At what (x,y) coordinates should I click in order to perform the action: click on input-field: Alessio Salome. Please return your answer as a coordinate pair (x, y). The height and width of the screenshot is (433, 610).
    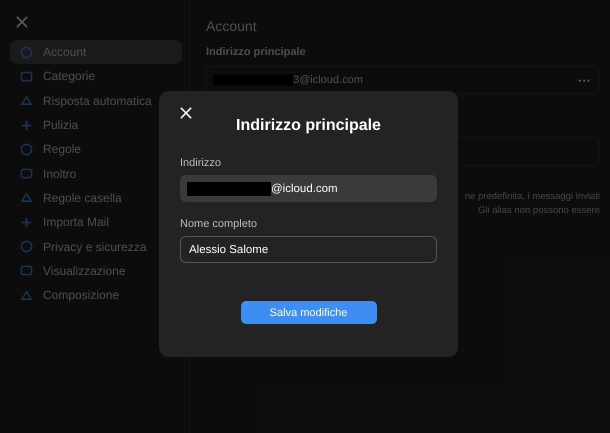
    Looking at the image, I should click on (308, 249).